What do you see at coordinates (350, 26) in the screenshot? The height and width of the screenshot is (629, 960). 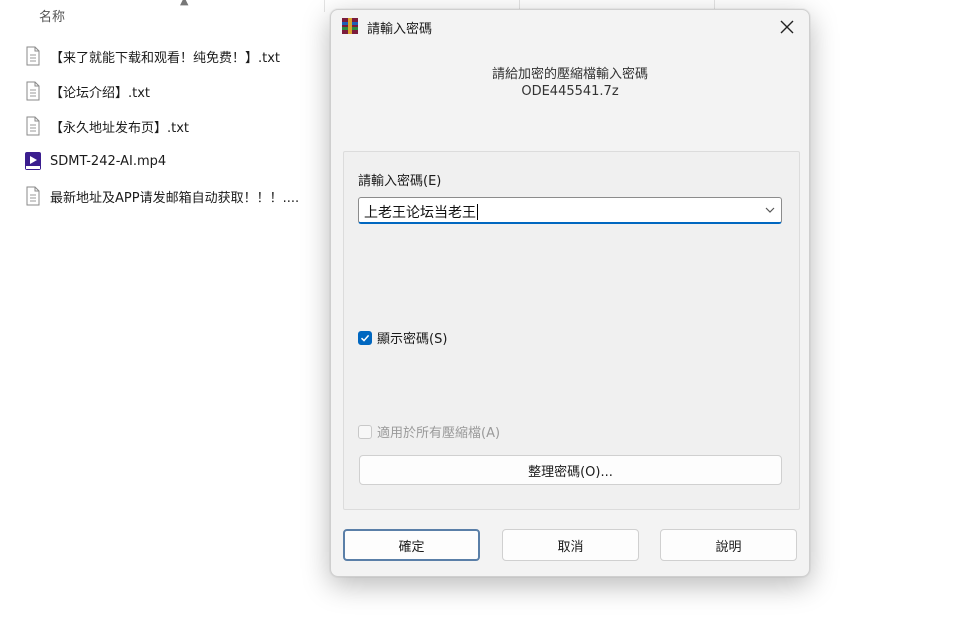 I see `winrar-icon` at bounding box center [350, 26].